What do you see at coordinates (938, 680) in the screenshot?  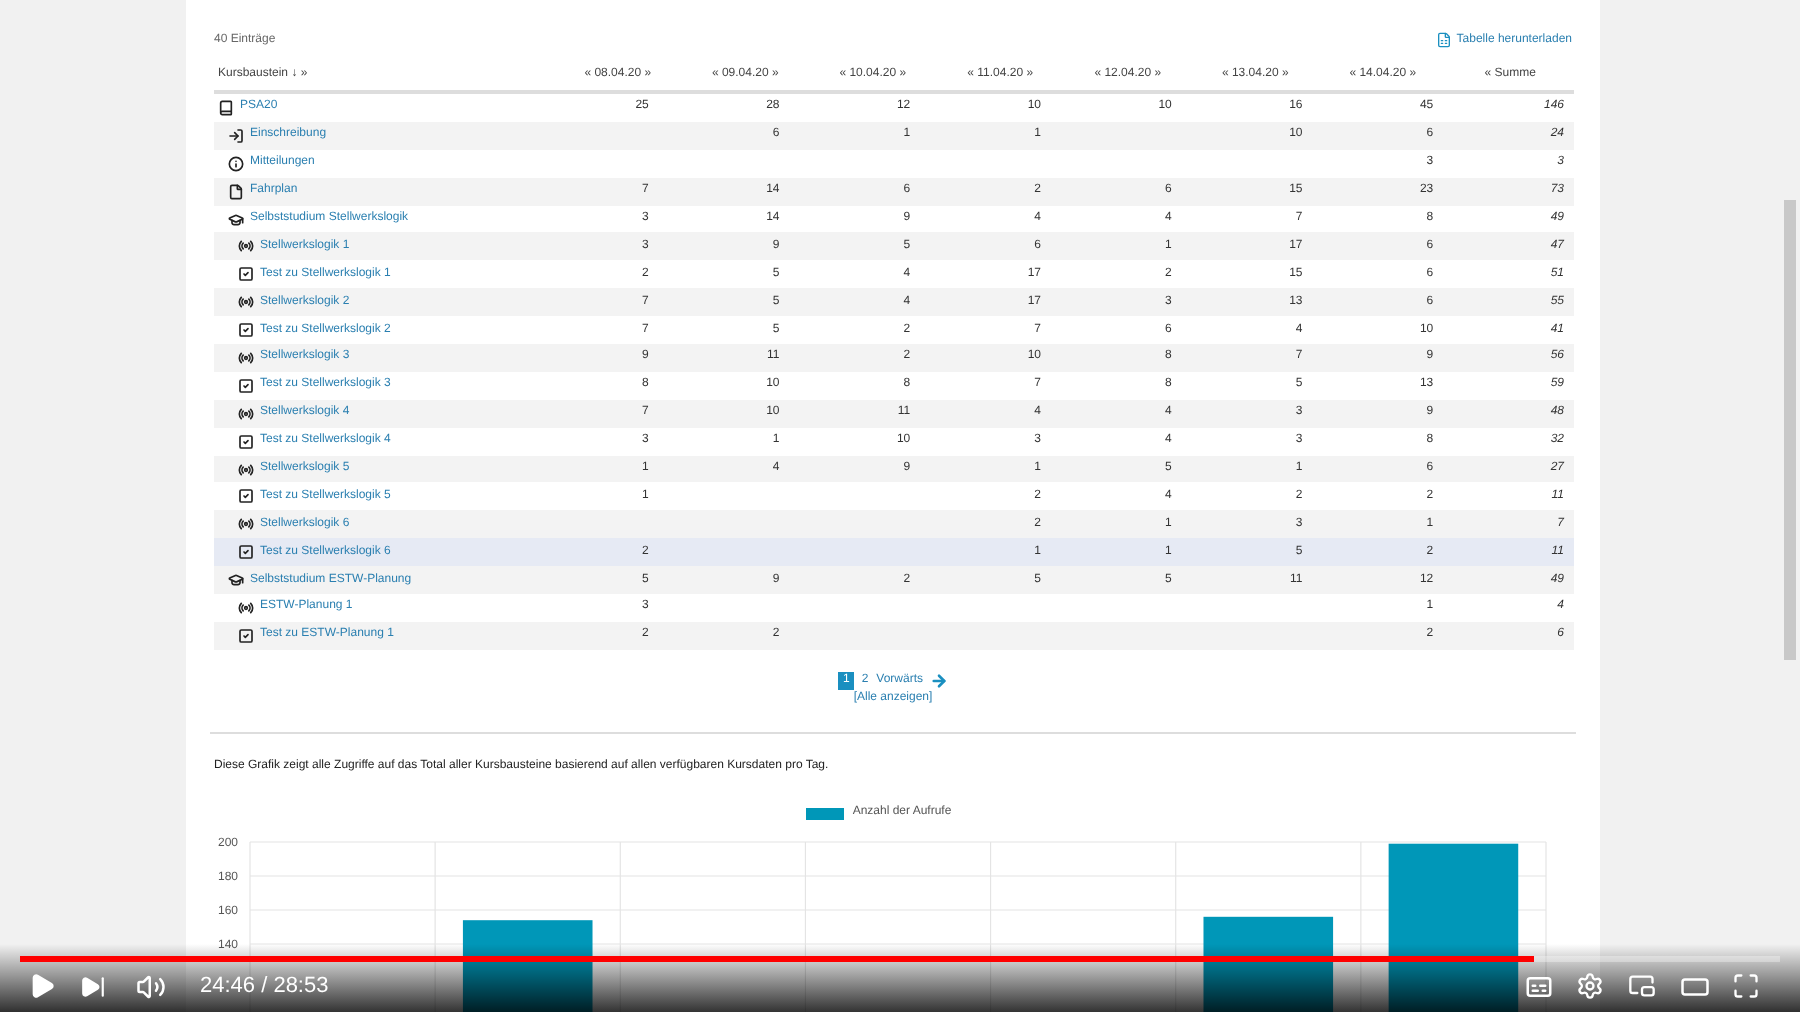 I see `arrow-right-icon` at bounding box center [938, 680].